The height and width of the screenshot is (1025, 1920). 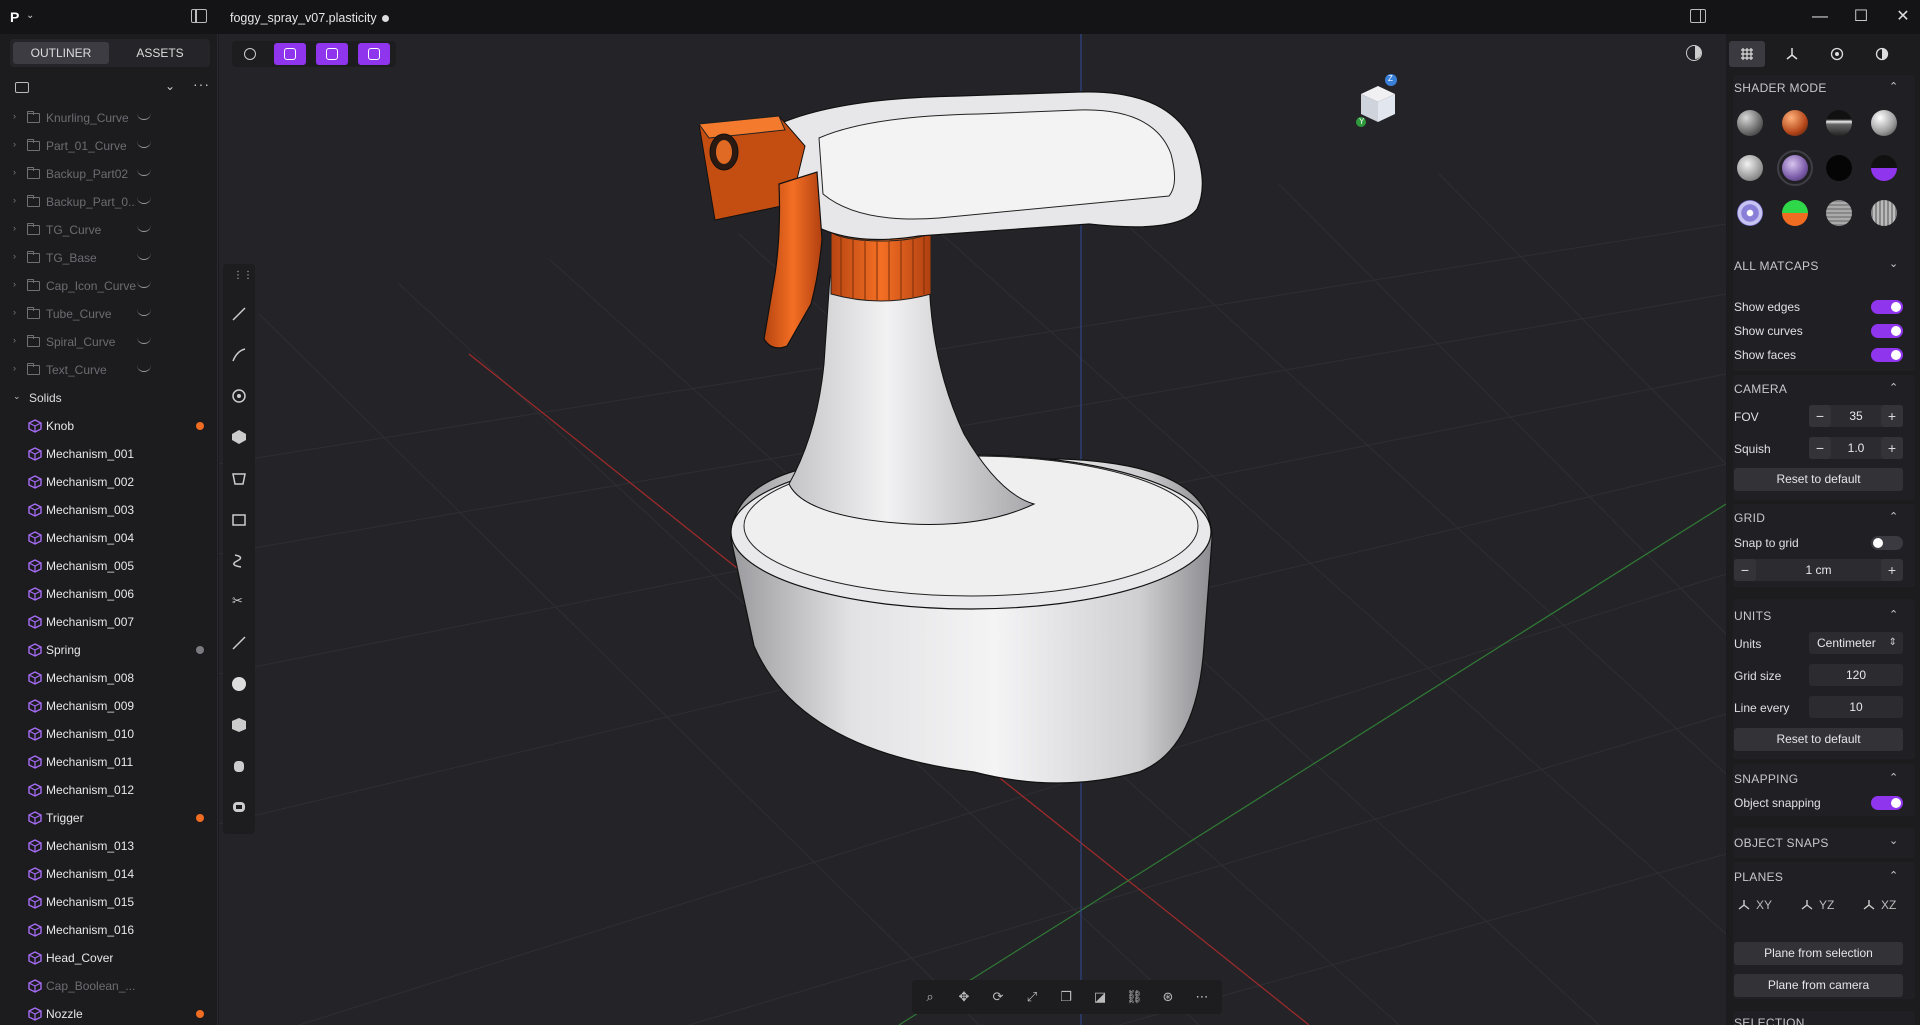 What do you see at coordinates (108, 706) in the screenshot?
I see `outliner-solid-item: Mechanism_009` at bounding box center [108, 706].